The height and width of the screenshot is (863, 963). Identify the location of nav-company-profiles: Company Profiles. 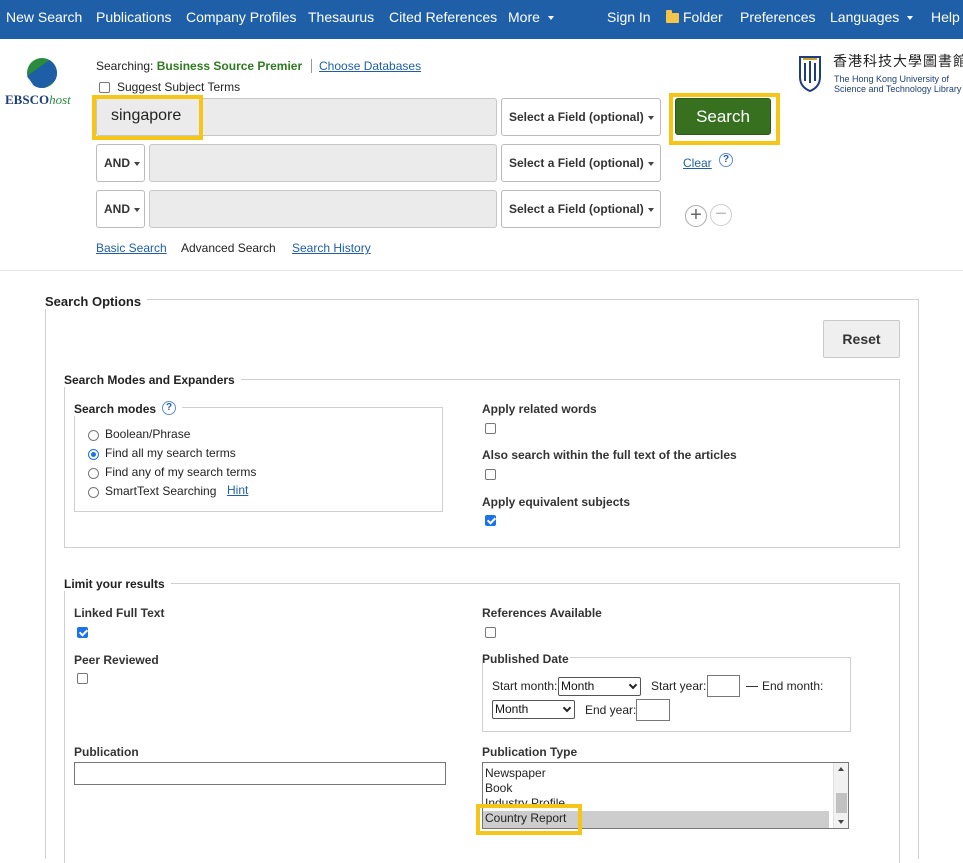
(241, 17).